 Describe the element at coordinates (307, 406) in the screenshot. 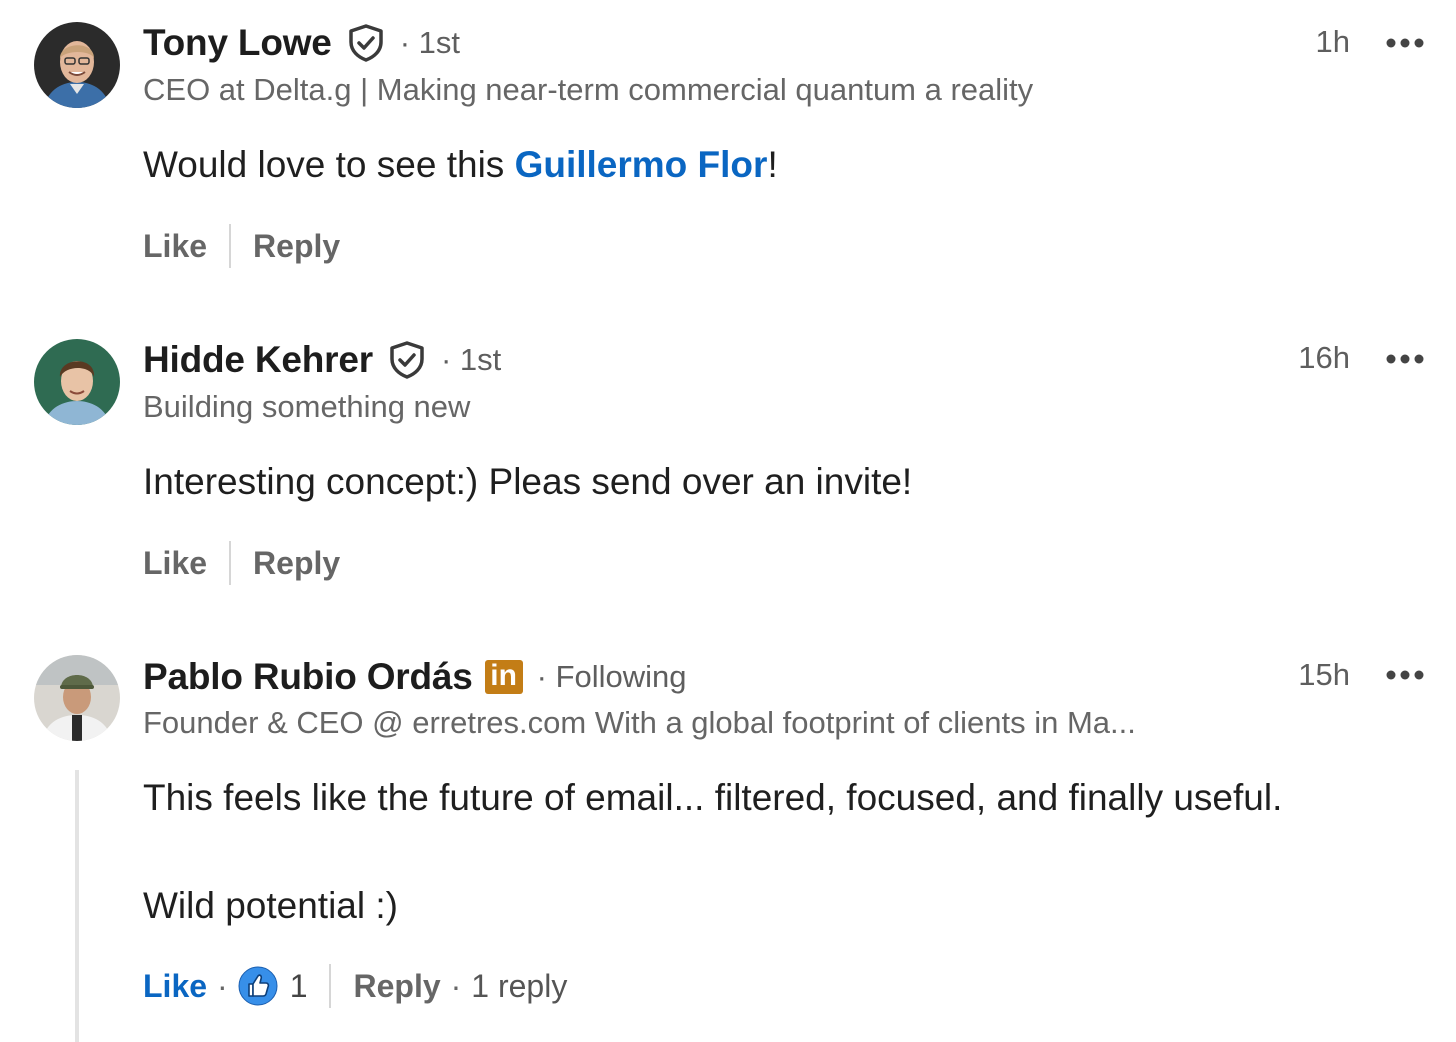

I see `author-headline: Building something new` at that location.